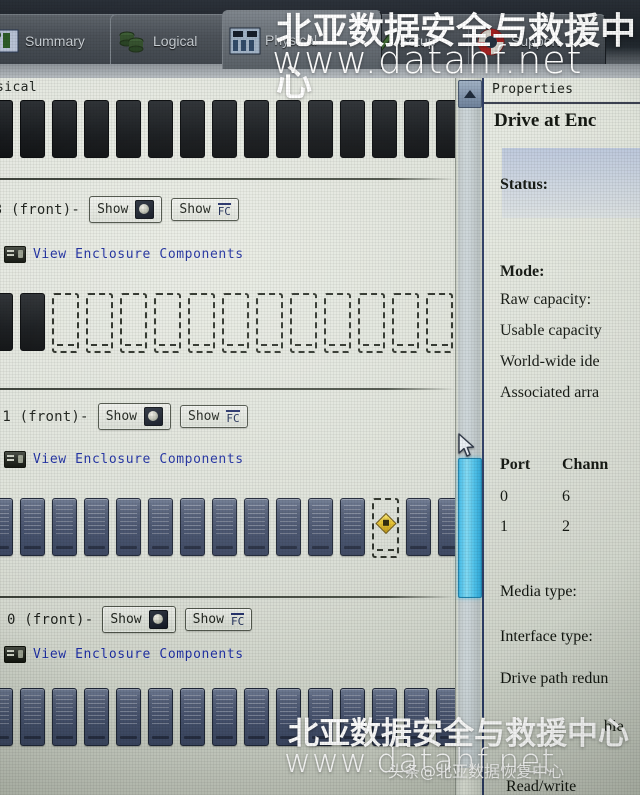  What do you see at coordinates (562, 103) in the screenshot?
I see `properties-divider` at bounding box center [562, 103].